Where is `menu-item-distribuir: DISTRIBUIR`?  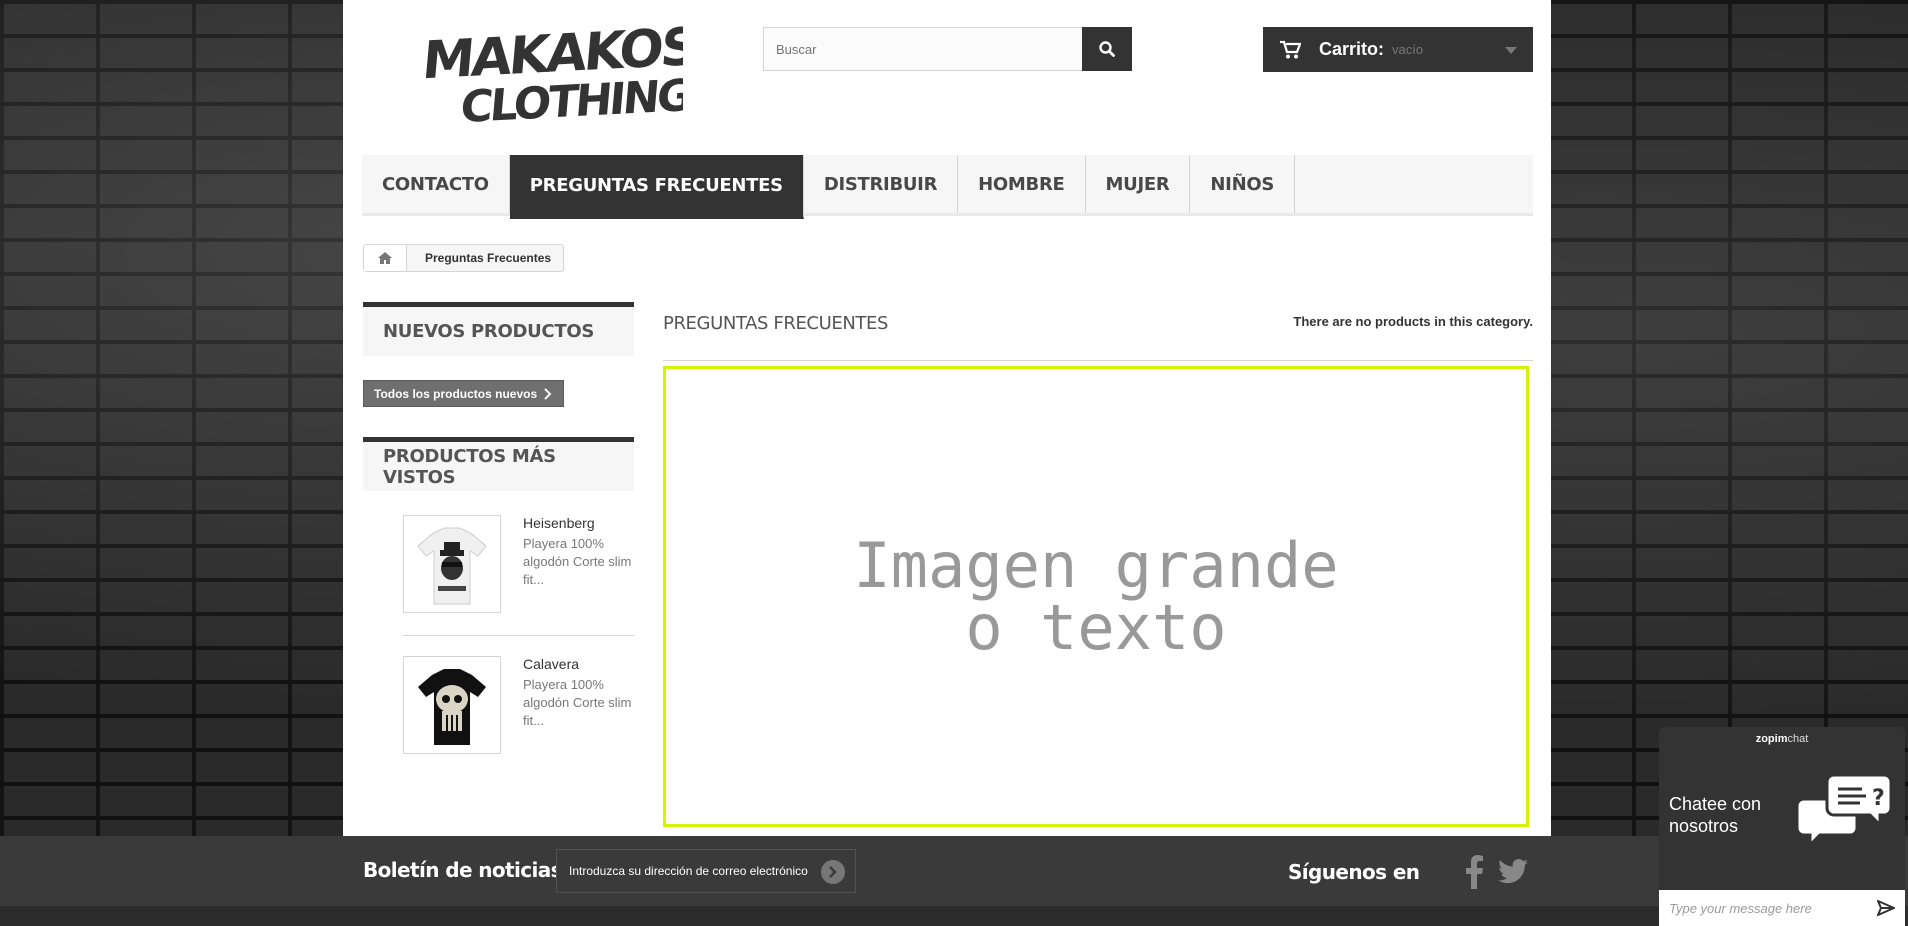 menu-item-distribuir: DISTRIBUIR is located at coordinates (881, 184).